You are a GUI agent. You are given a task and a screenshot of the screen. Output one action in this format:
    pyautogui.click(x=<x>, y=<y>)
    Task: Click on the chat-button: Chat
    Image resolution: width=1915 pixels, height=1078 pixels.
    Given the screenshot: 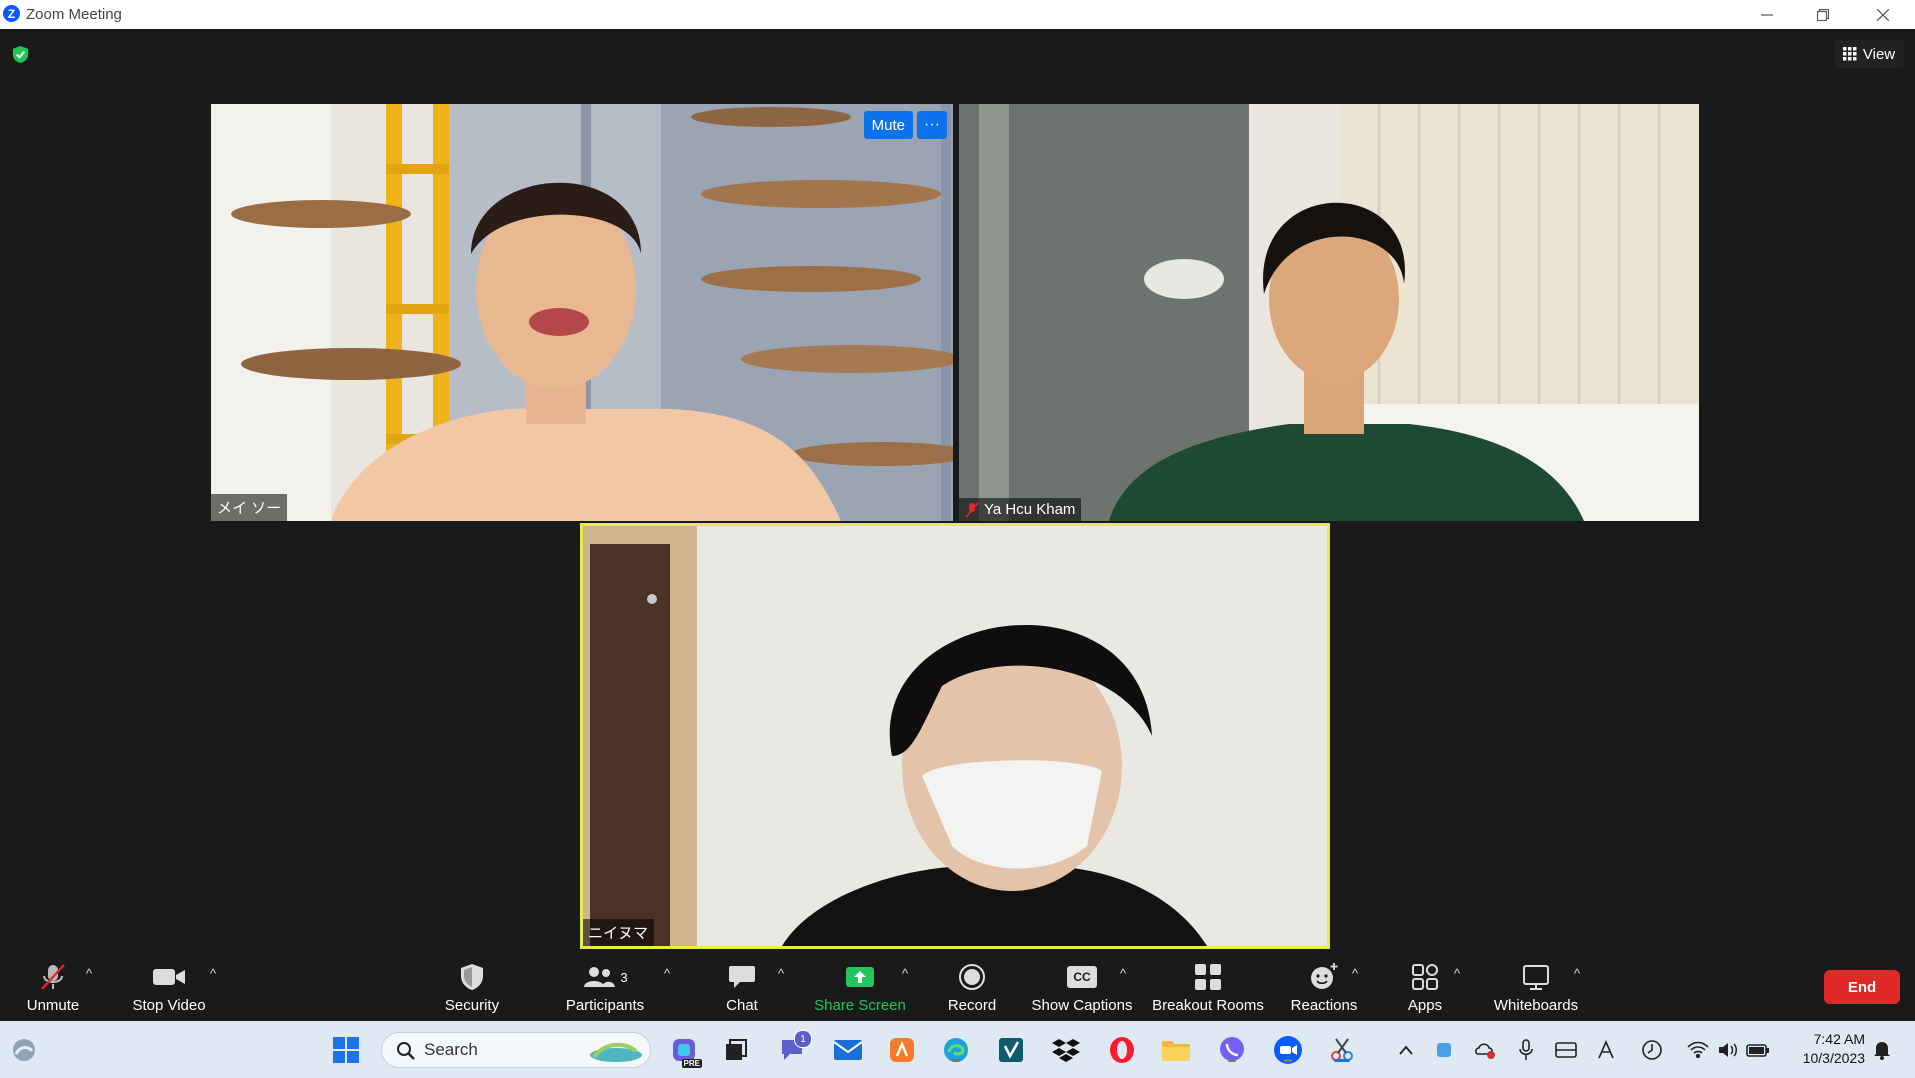 What is the action you would take?
    pyautogui.click(x=742, y=985)
    